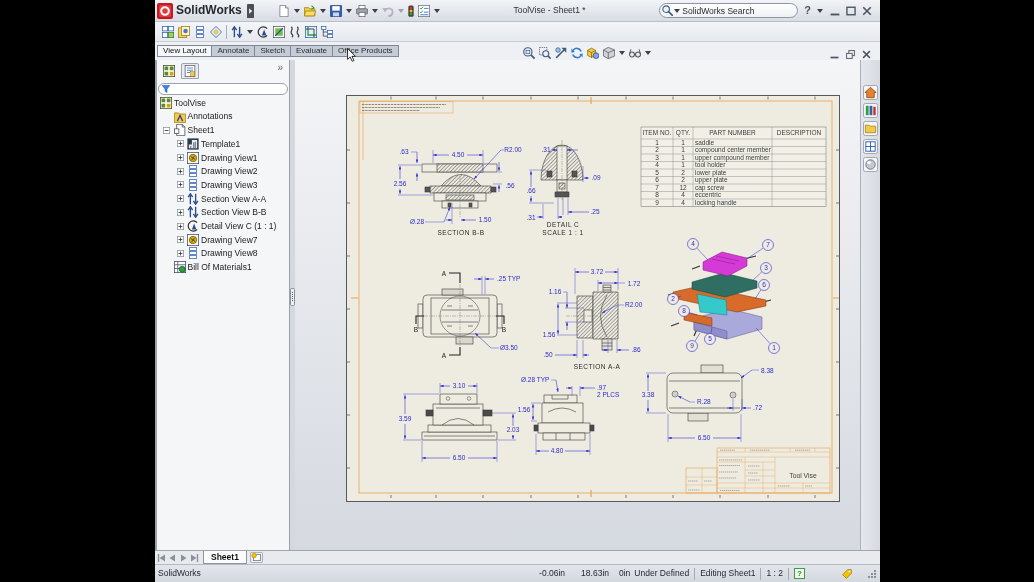 This screenshot has height=582, width=1034. I want to click on arrow-icon, so click(561, 53).